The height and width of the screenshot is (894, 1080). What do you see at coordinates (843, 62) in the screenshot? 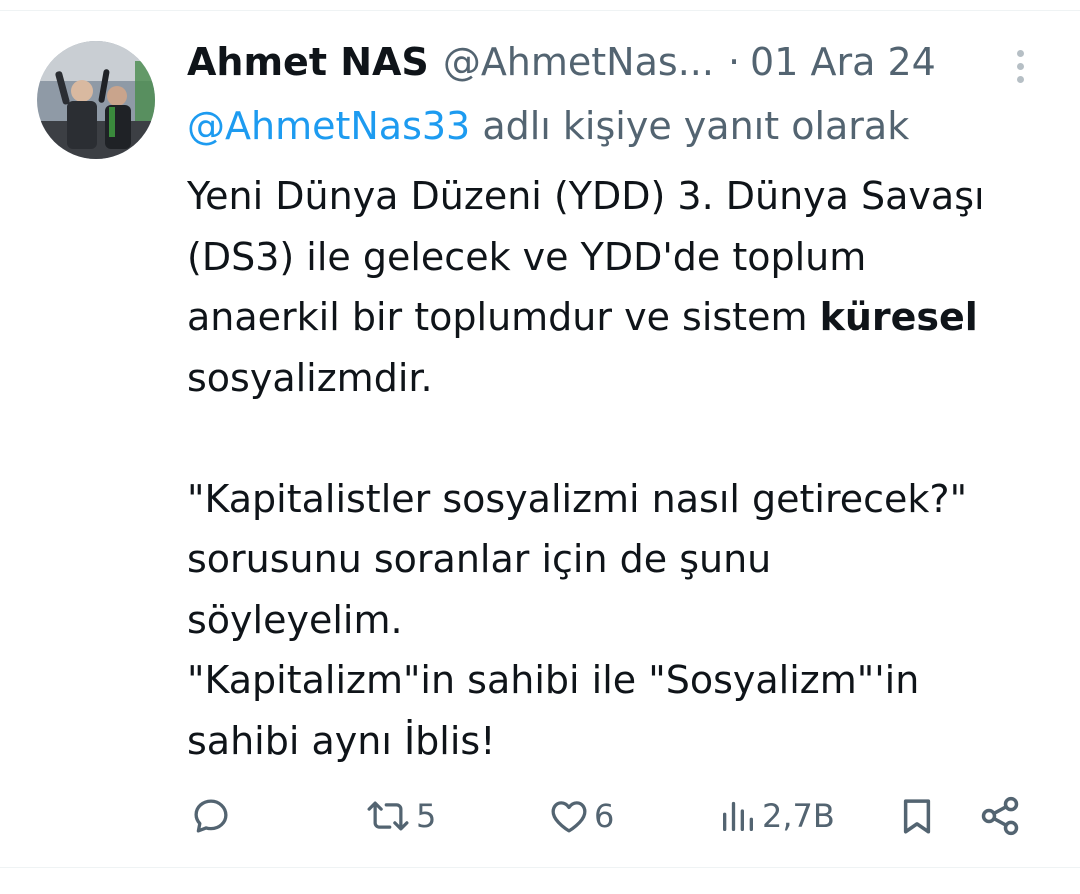
I see `tweet-date: 01 Ara 24` at bounding box center [843, 62].